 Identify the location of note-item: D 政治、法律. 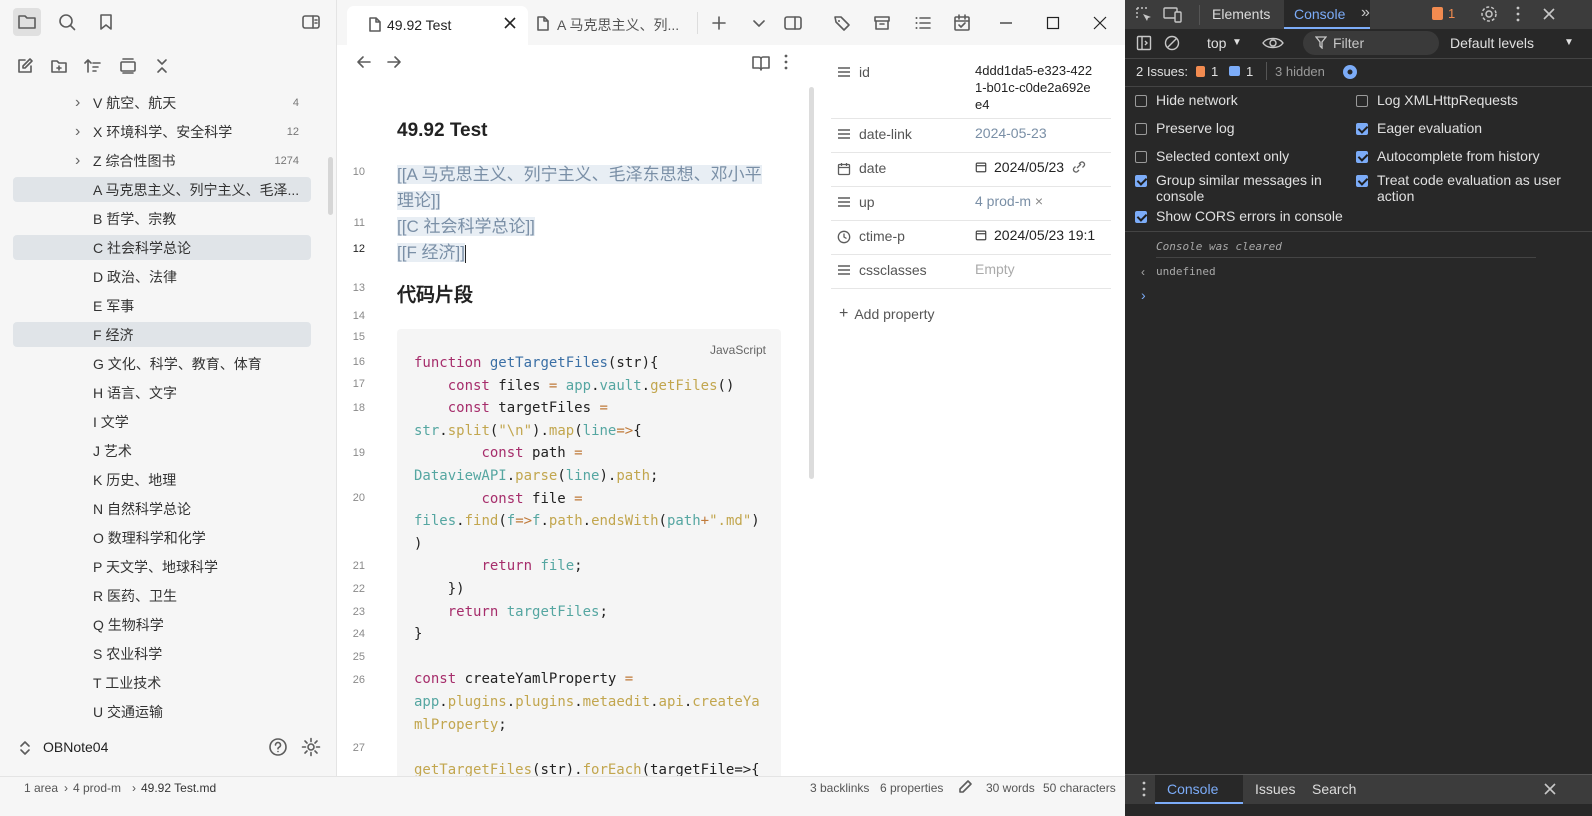
(162, 276).